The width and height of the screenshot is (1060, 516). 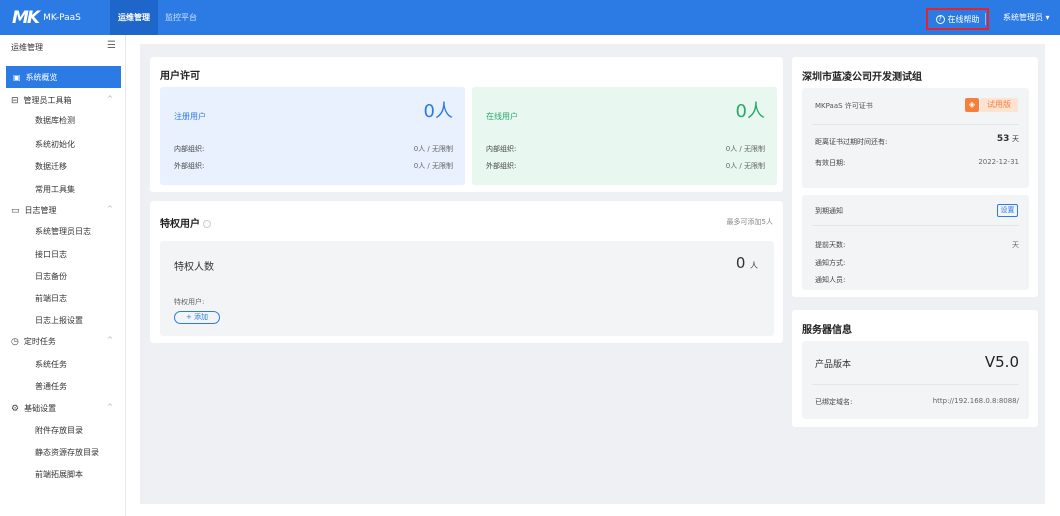 I want to click on sidebar-group-logs: ▭ 日志管理, so click(x=34, y=210).